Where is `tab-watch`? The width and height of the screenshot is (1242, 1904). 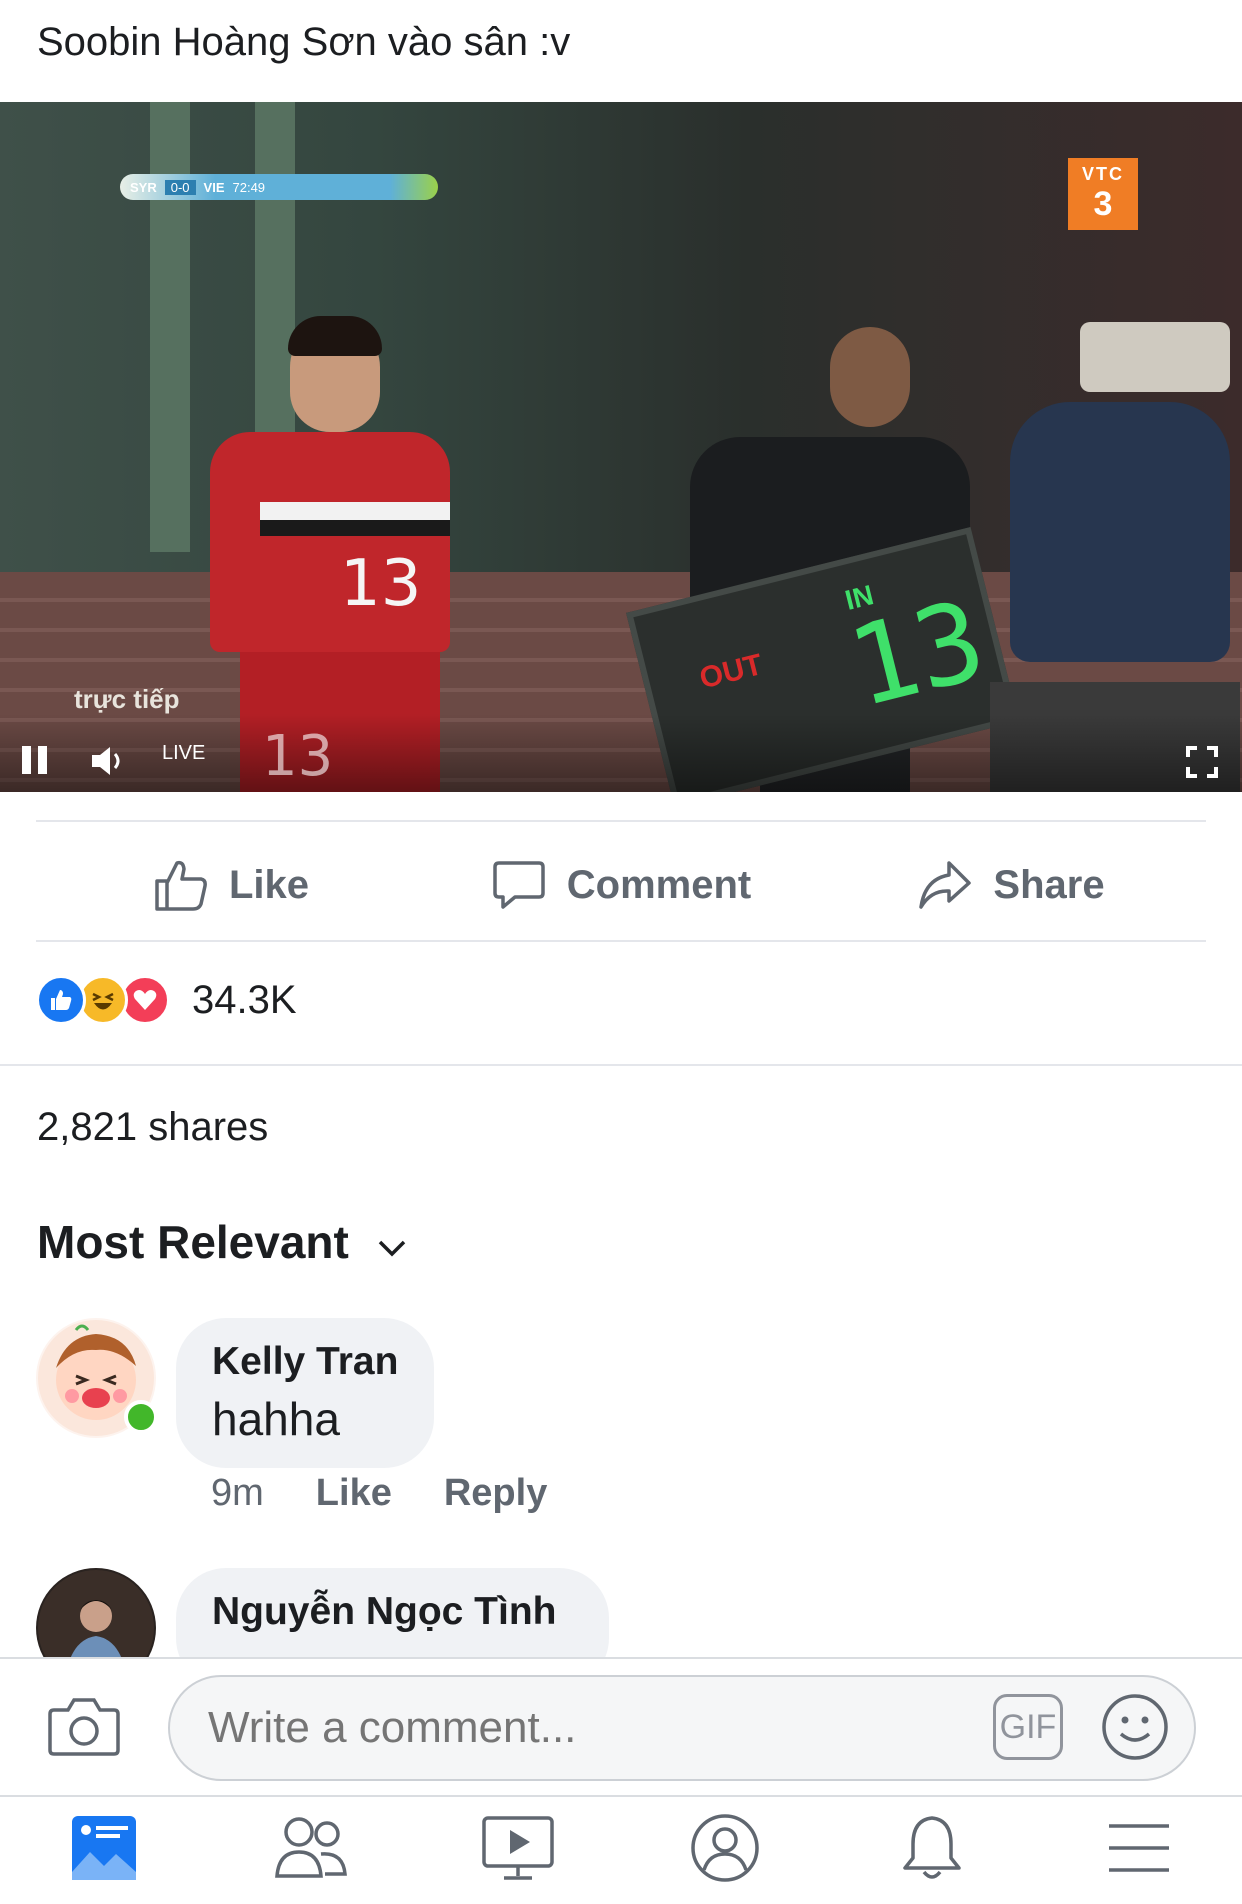
tab-watch is located at coordinates (517, 1850).